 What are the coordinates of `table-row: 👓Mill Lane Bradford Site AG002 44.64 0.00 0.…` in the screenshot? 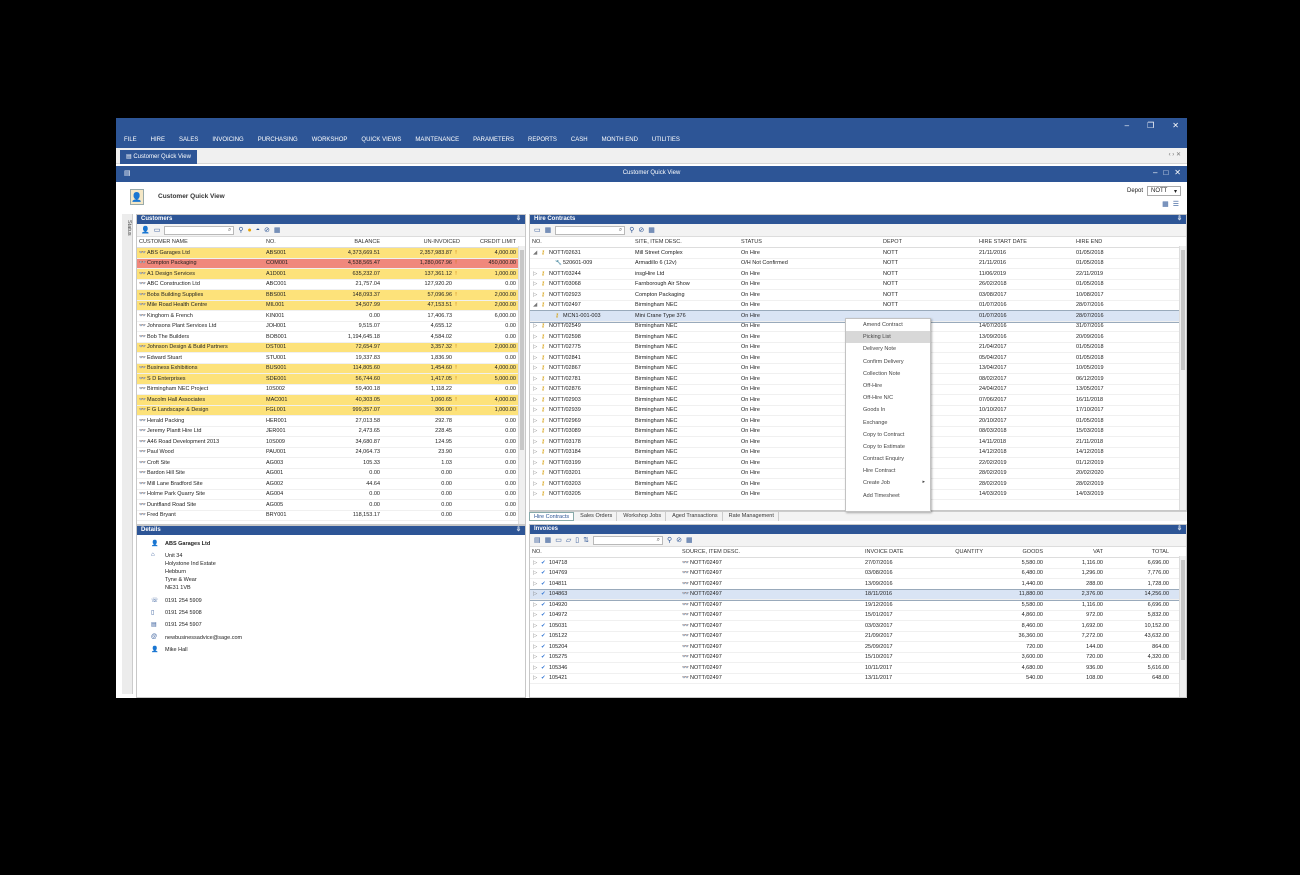 It's located at (331, 484).